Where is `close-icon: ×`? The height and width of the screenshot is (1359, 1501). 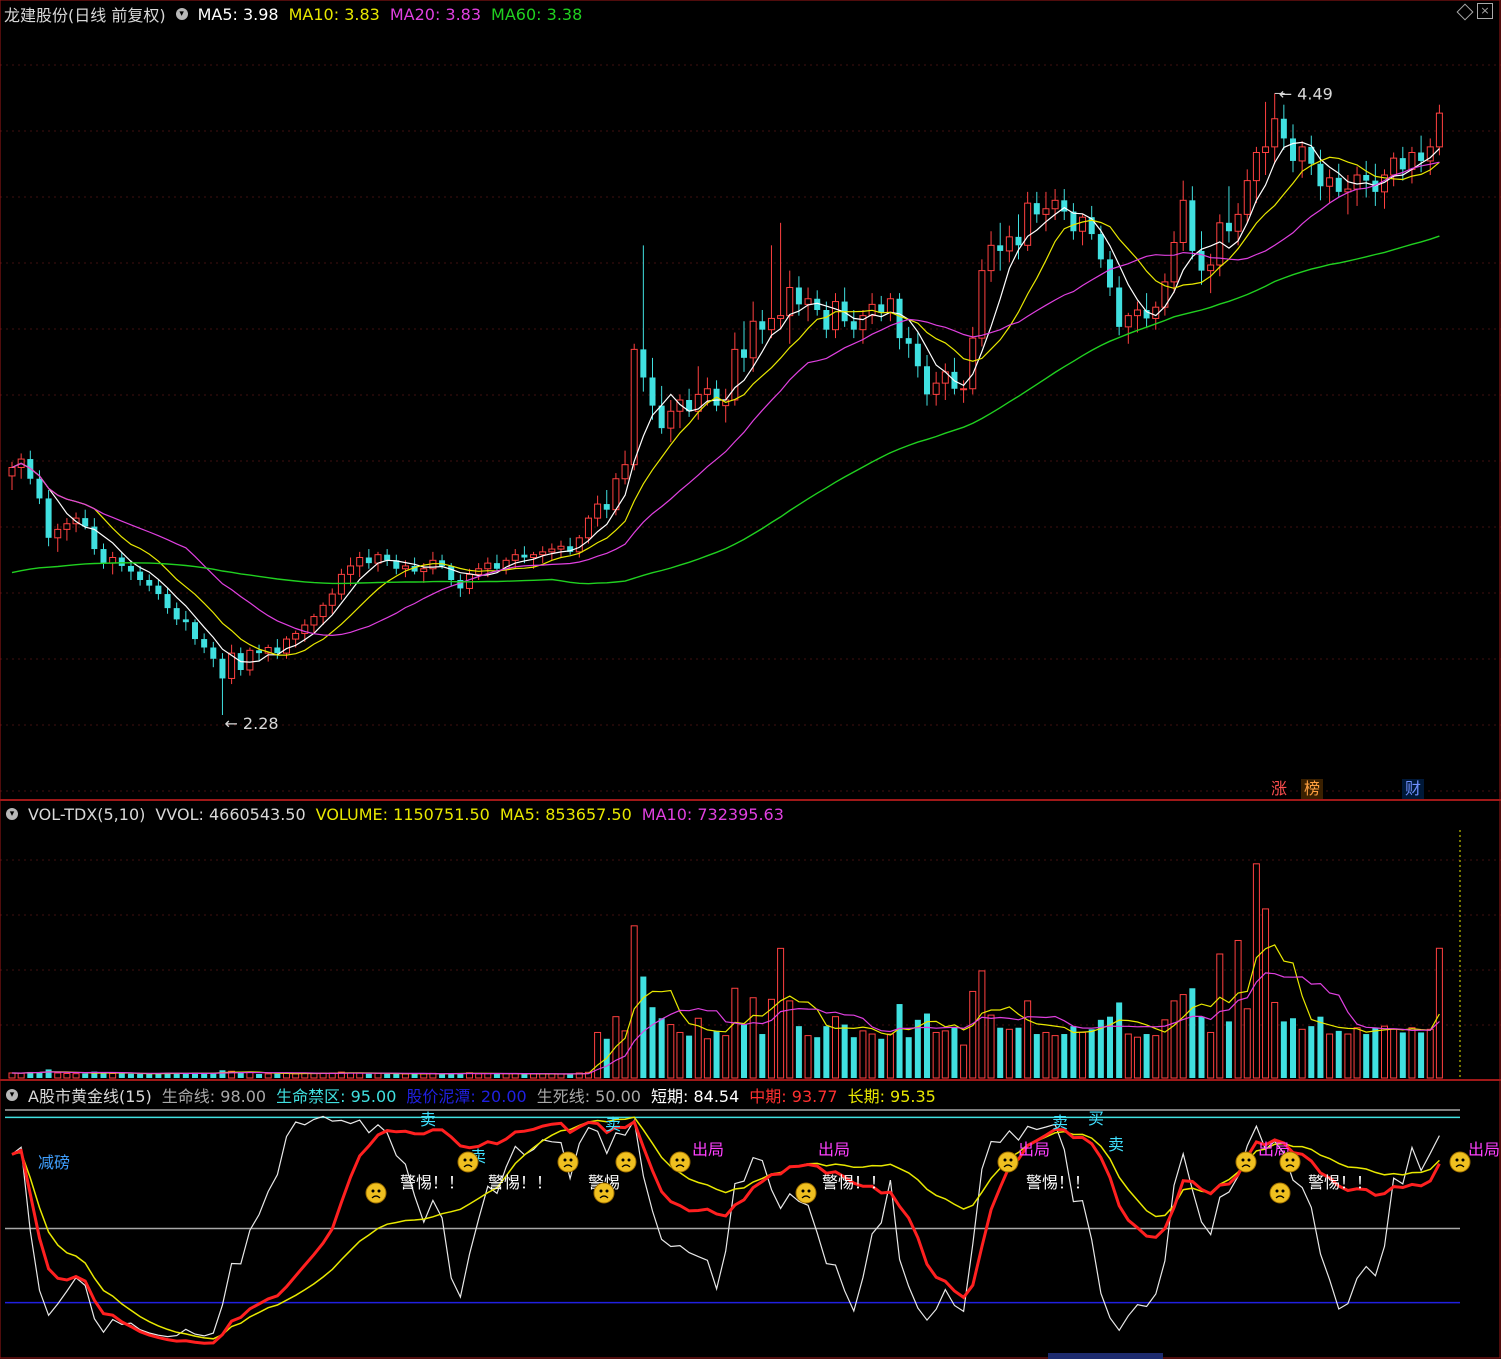 close-icon: × is located at coordinates (1485, 11).